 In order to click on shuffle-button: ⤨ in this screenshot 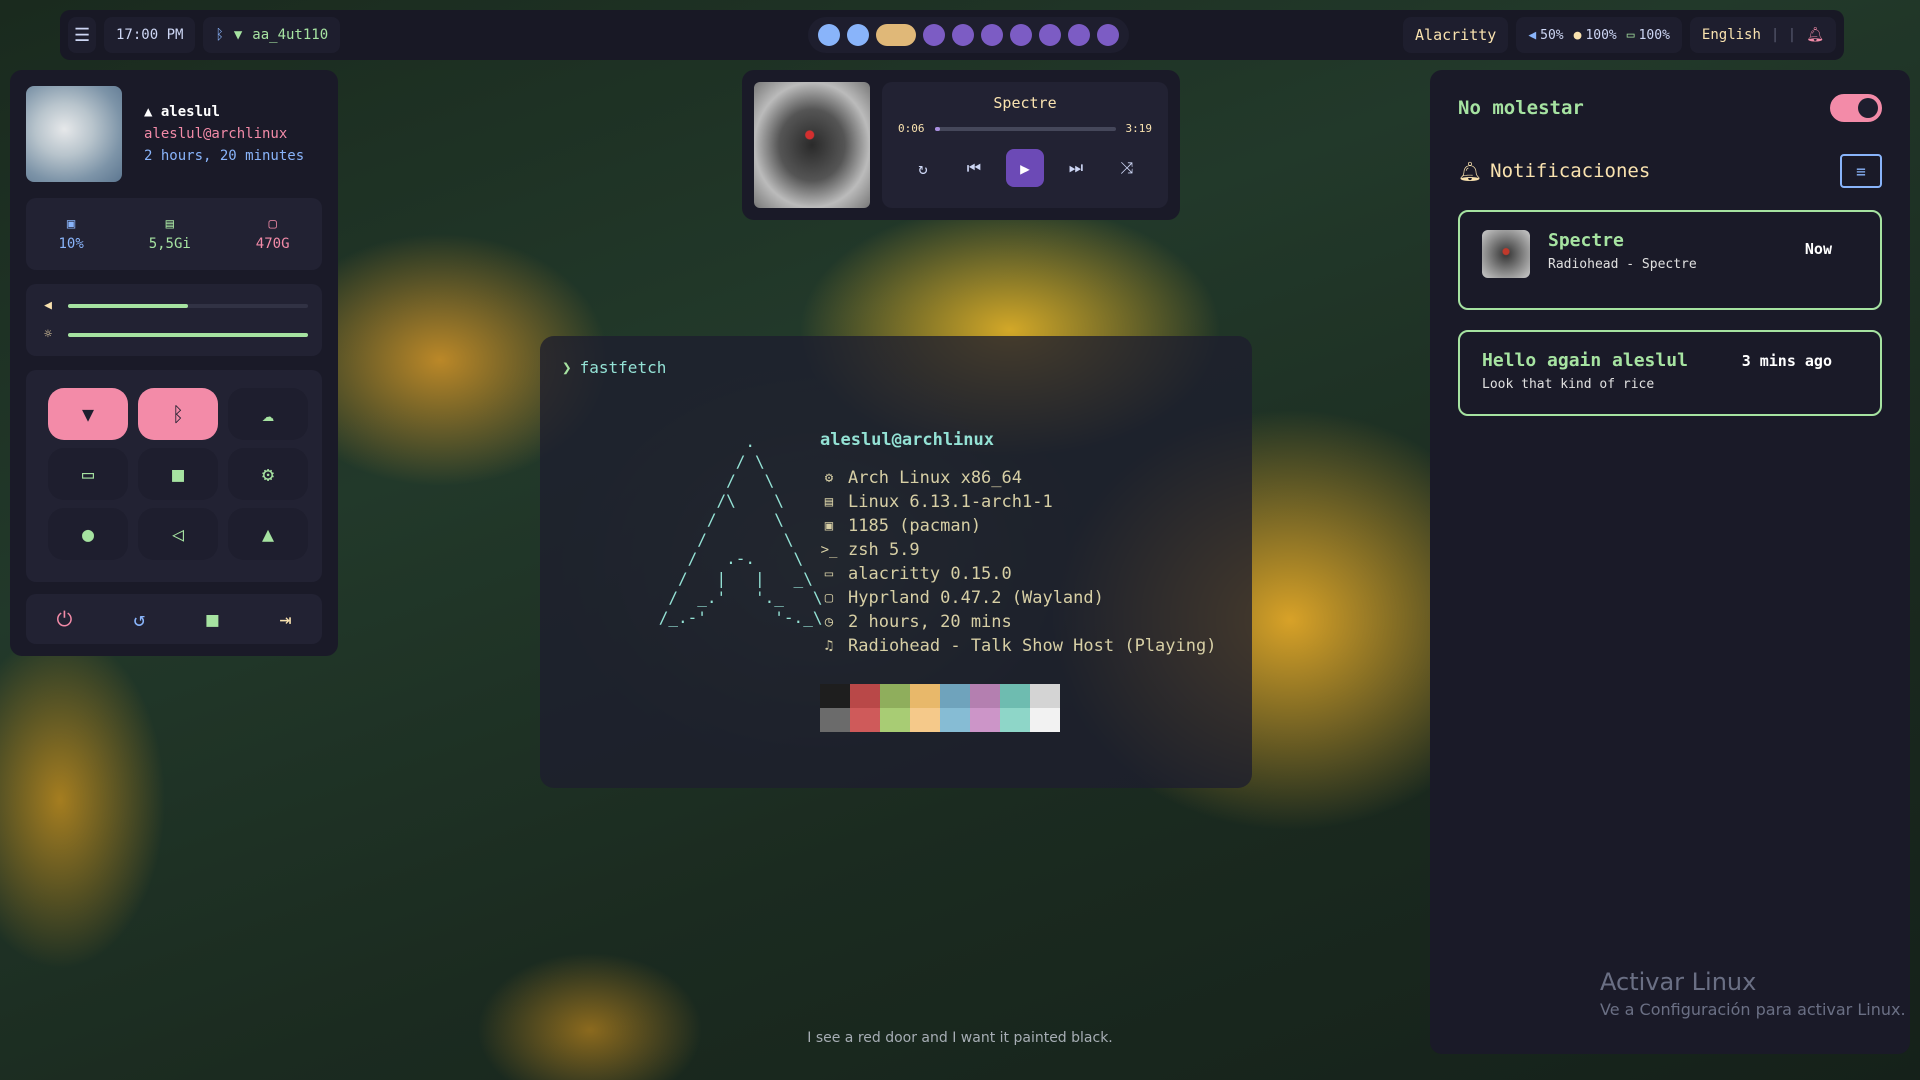, I will do `click(1127, 168)`.